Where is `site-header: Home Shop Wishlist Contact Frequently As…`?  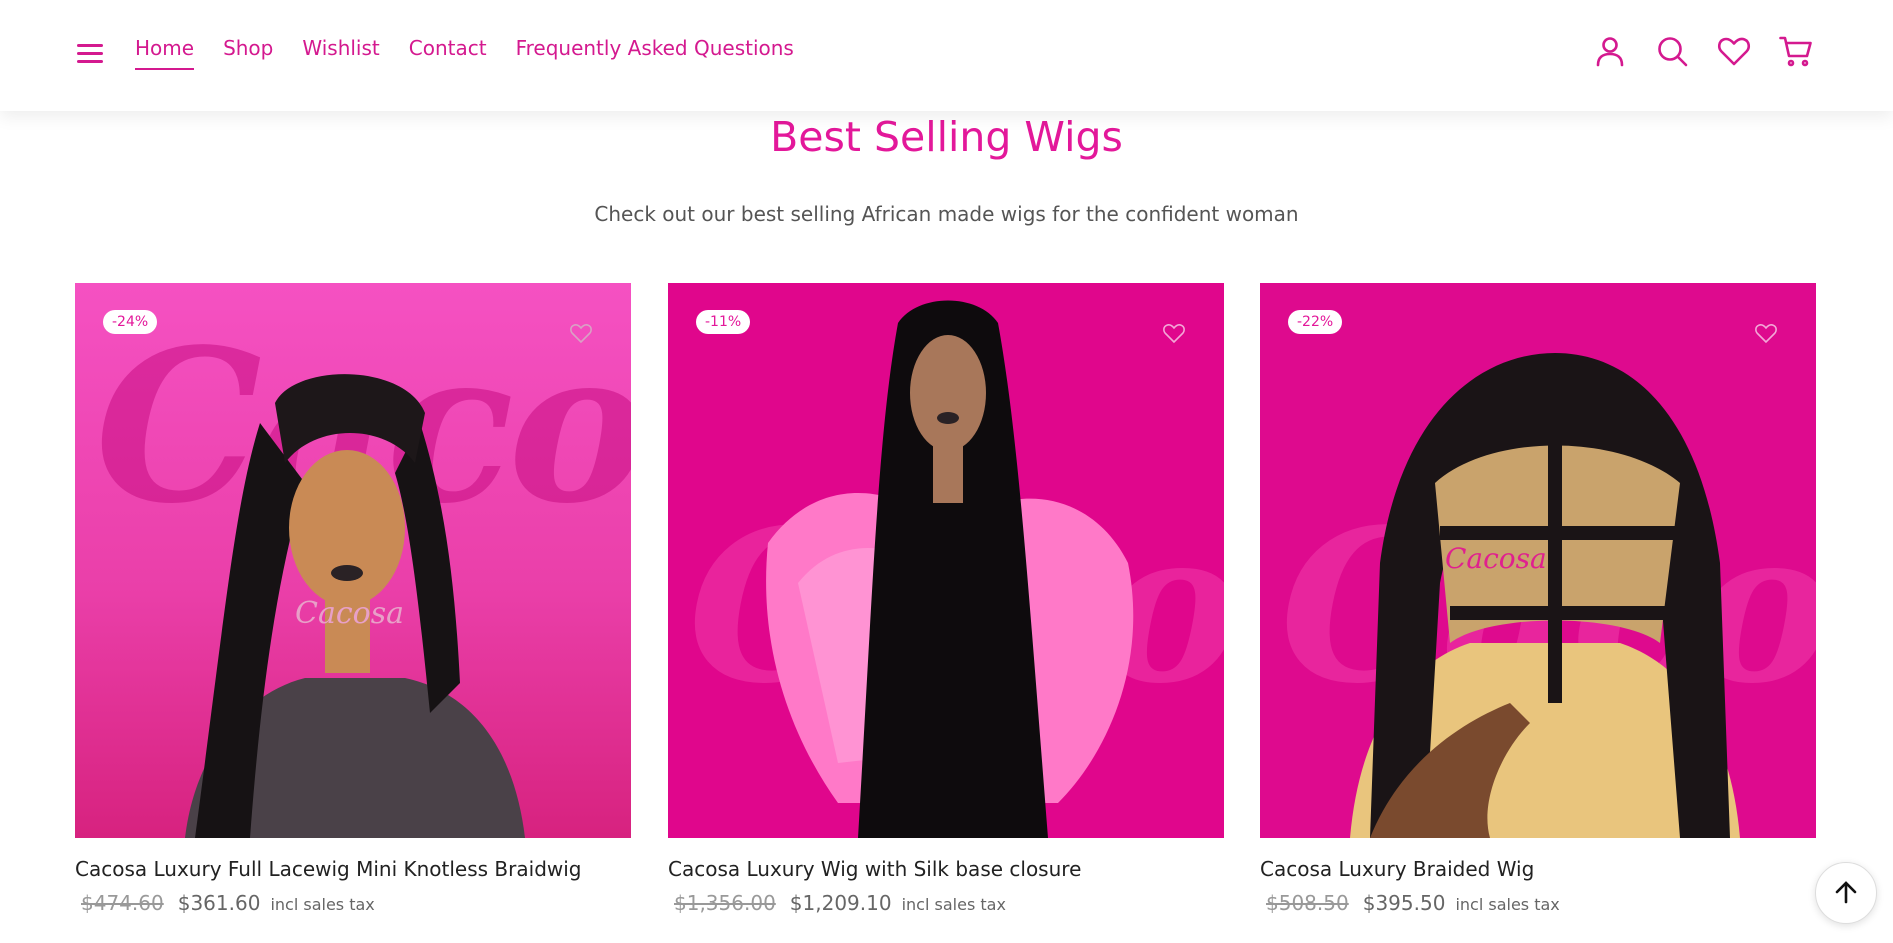 site-header: Home Shop Wishlist Contact Frequently As… is located at coordinates (946, 55).